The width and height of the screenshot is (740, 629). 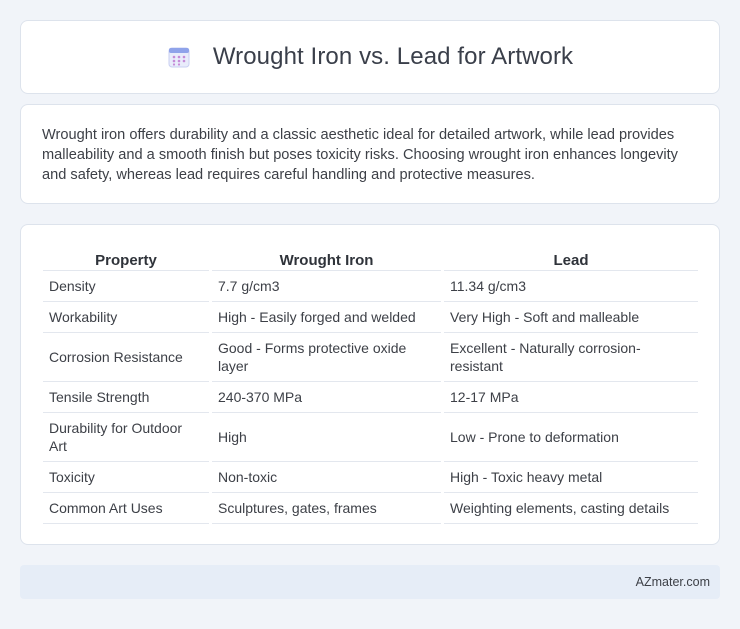 What do you see at coordinates (393, 56) in the screenshot?
I see `page-title: Wrought Iron vs. Lead for Artwork` at bounding box center [393, 56].